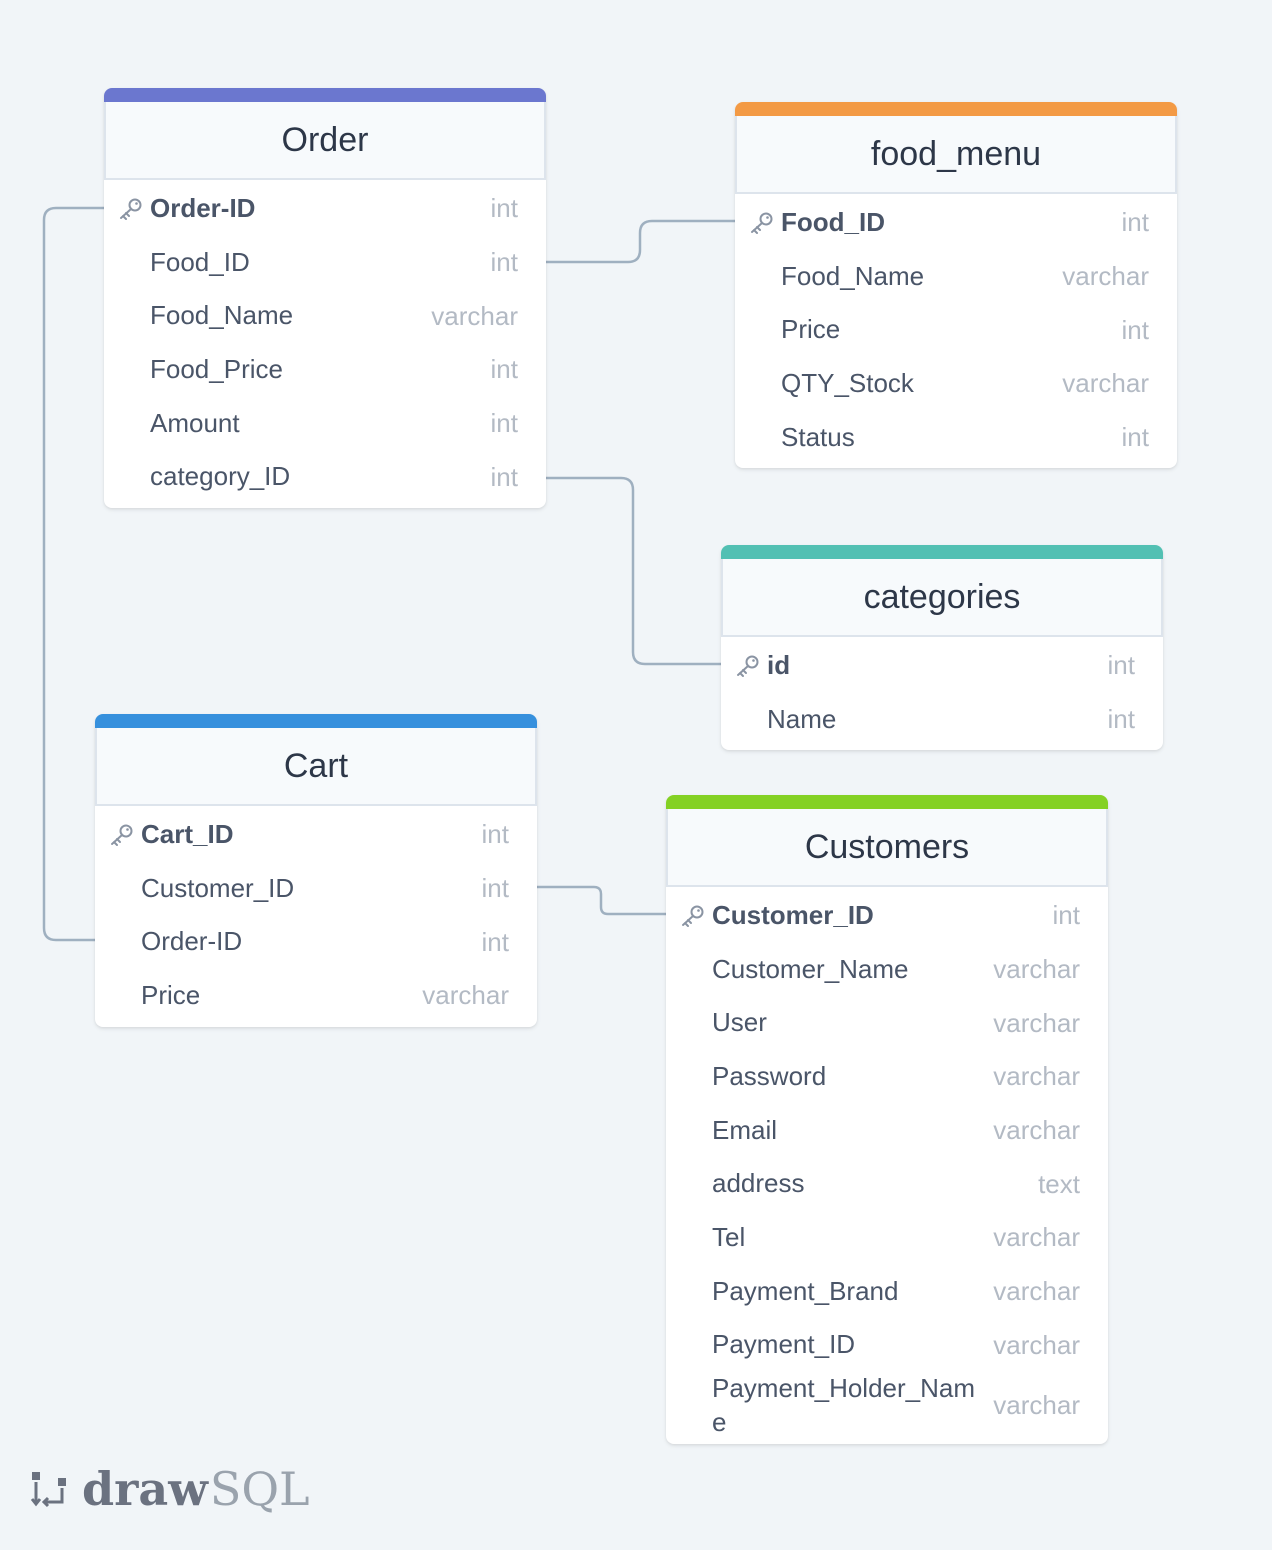  Describe the element at coordinates (784, 1344) in the screenshot. I see `column-name: Payment_ID` at that location.